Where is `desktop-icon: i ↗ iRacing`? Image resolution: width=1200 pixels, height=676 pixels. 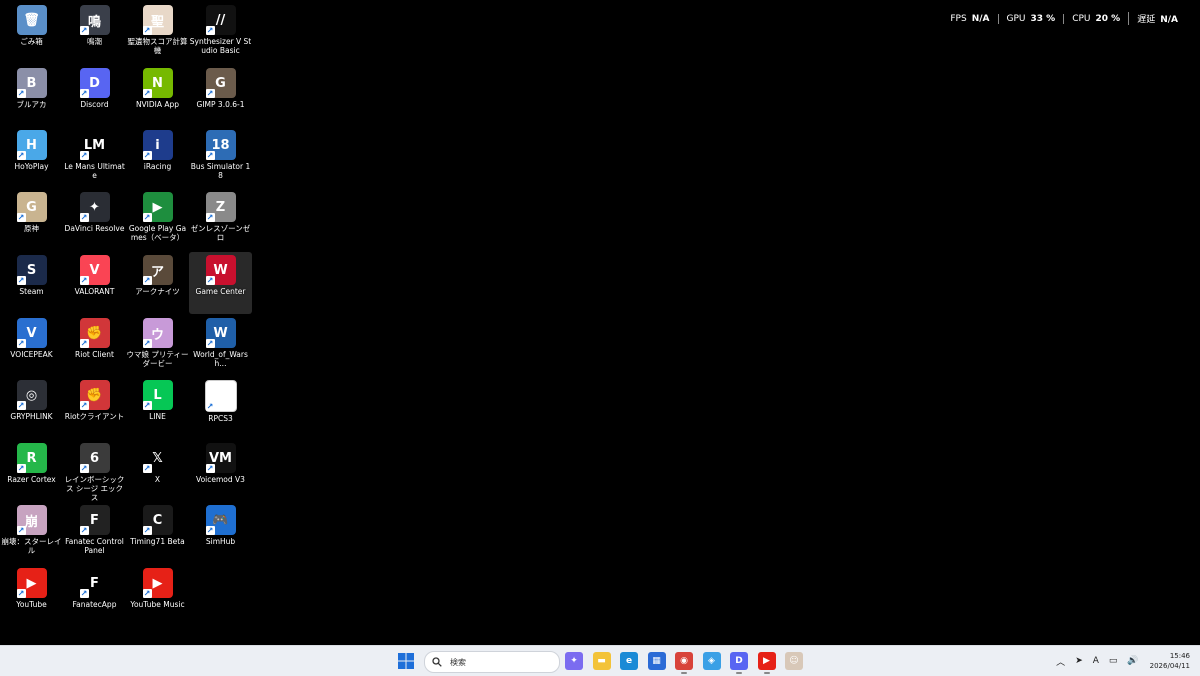
desktop-icon: i ↗ iRacing is located at coordinates (157, 158).